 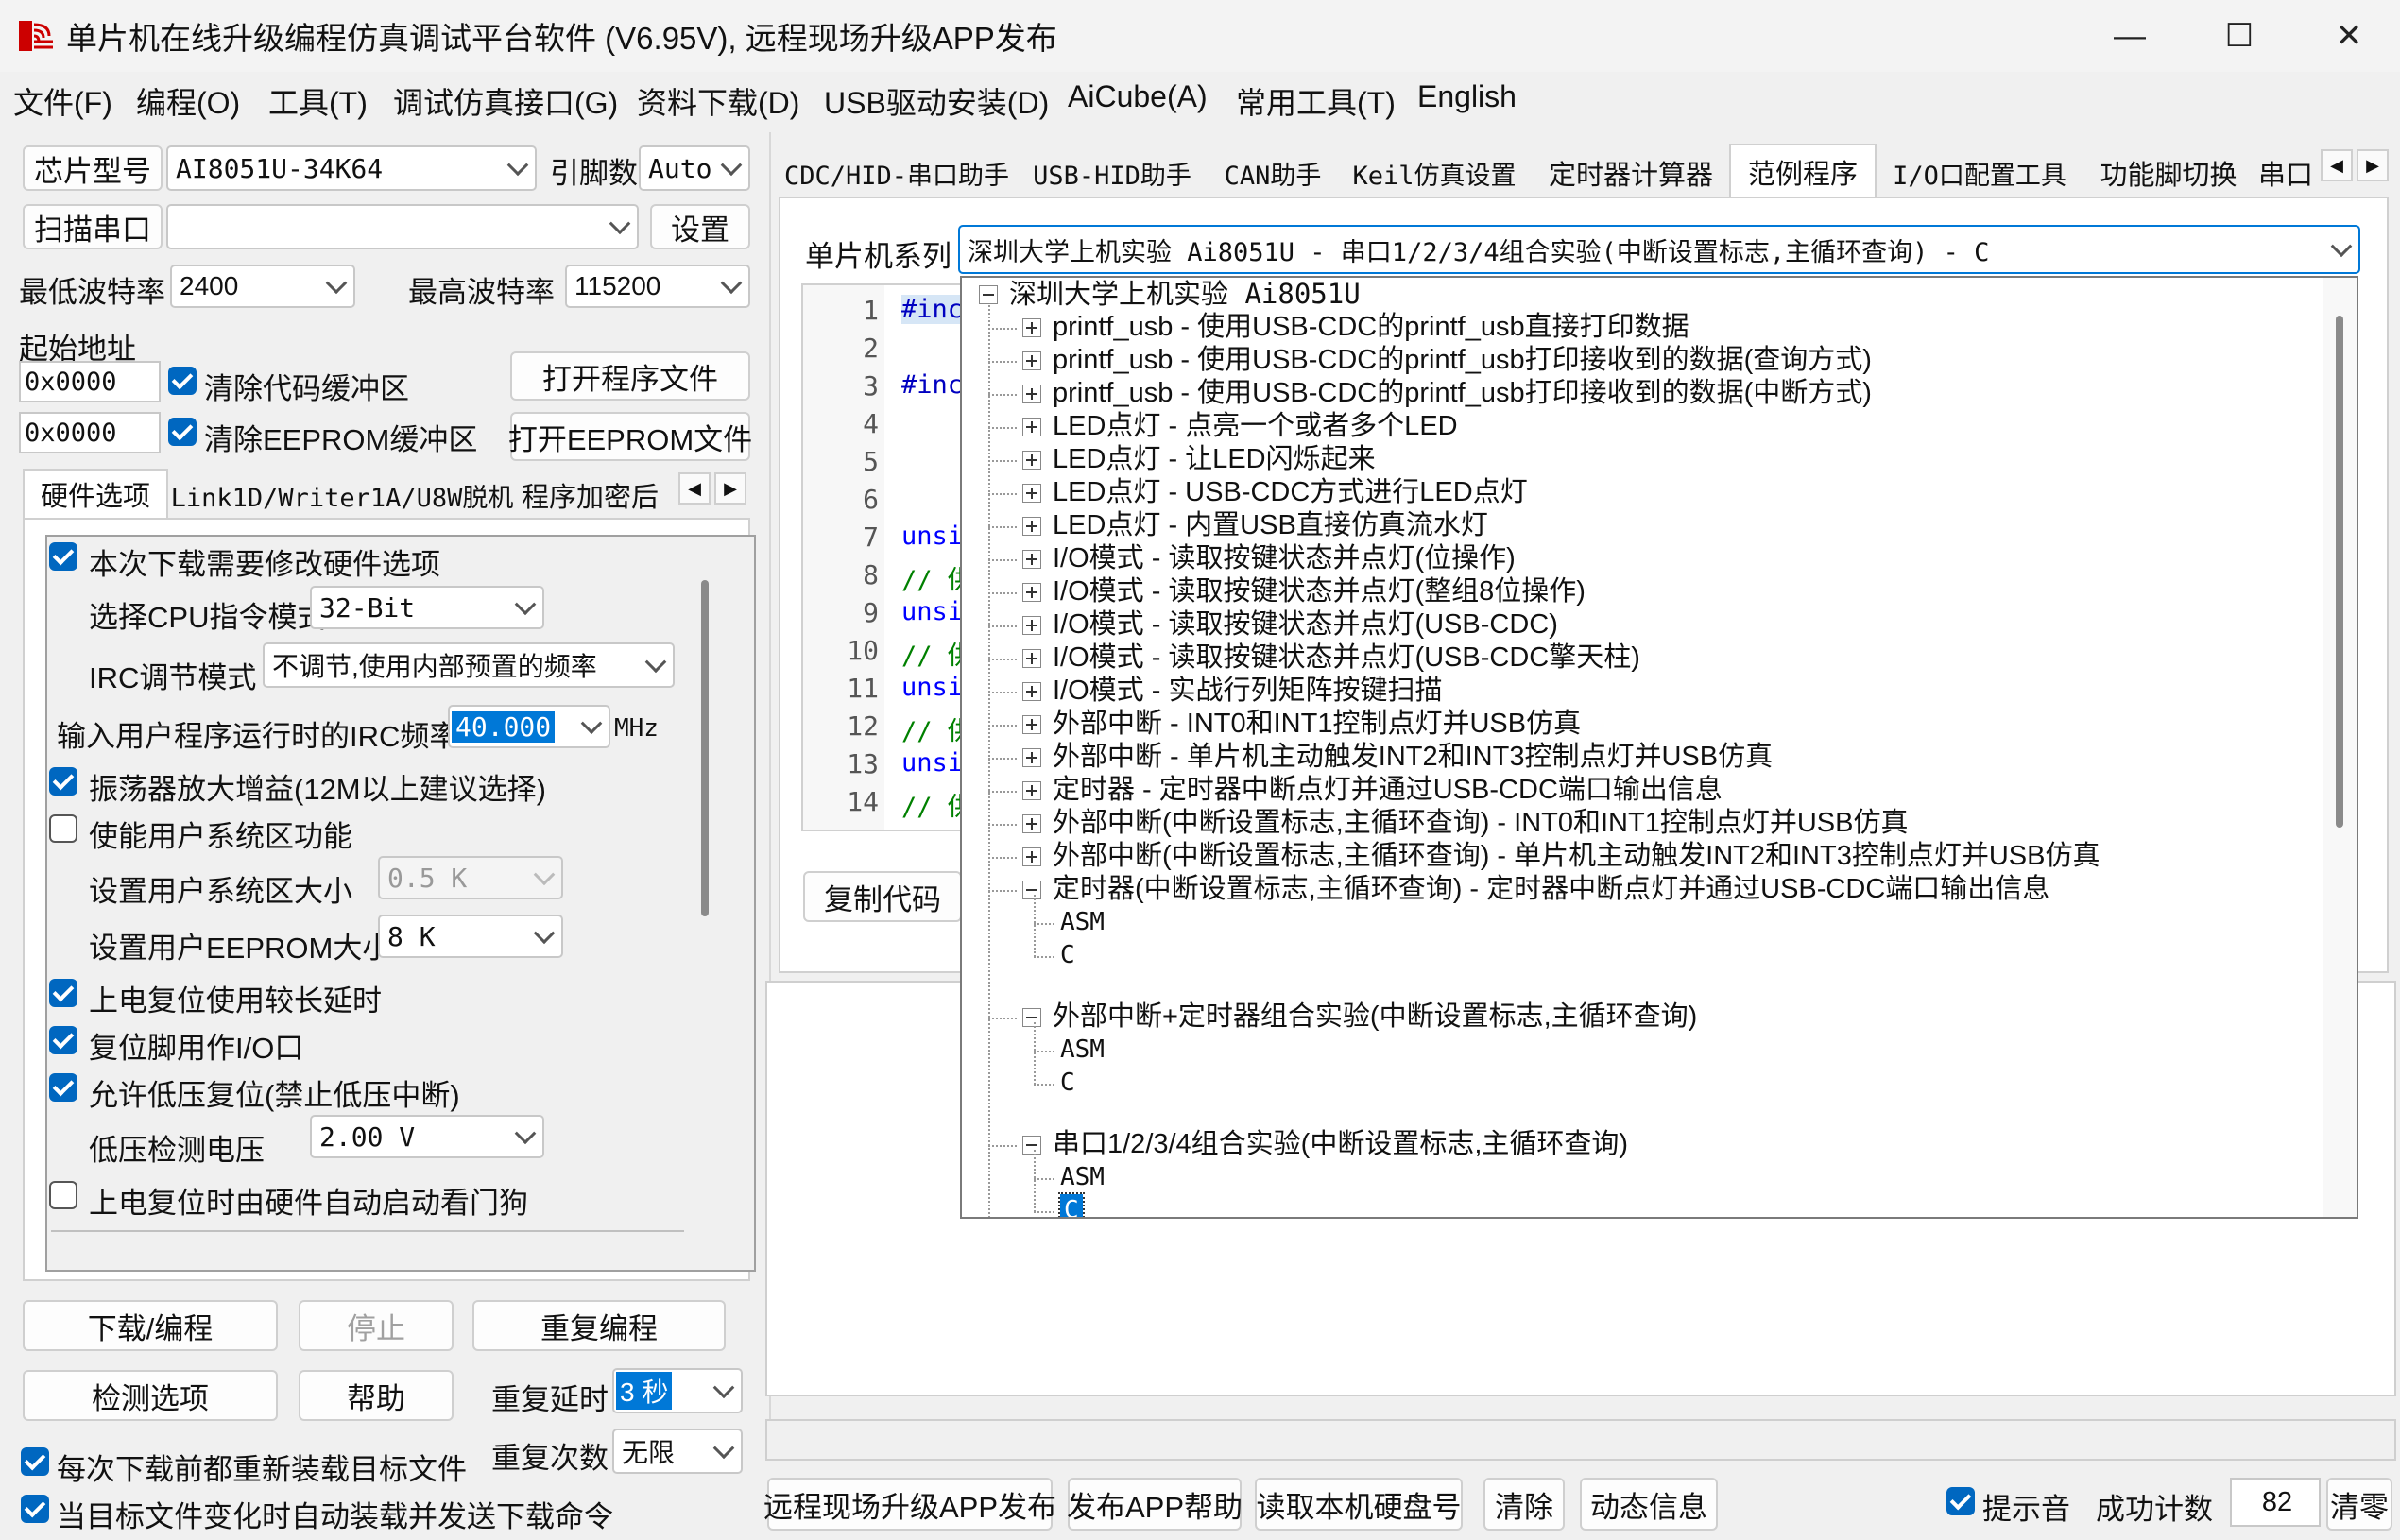 What do you see at coordinates (2359, 1505) in the screenshot?
I see `reset-count-button: 清零` at bounding box center [2359, 1505].